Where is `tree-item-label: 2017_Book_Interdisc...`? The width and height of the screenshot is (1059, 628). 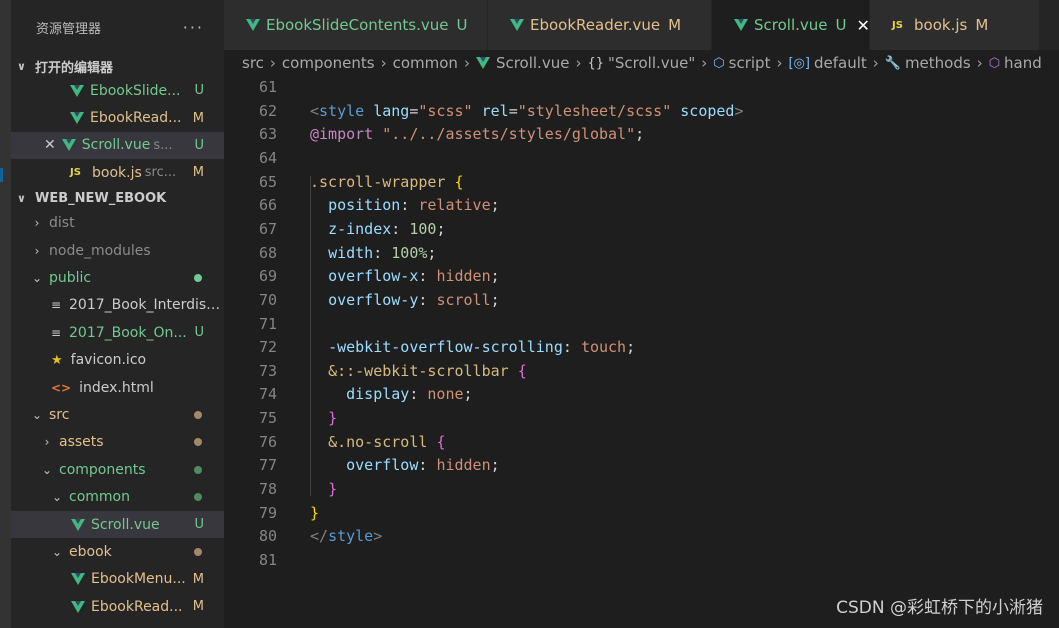
tree-item-label: 2017_Book_Interdisc... is located at coordinates (146, 305).